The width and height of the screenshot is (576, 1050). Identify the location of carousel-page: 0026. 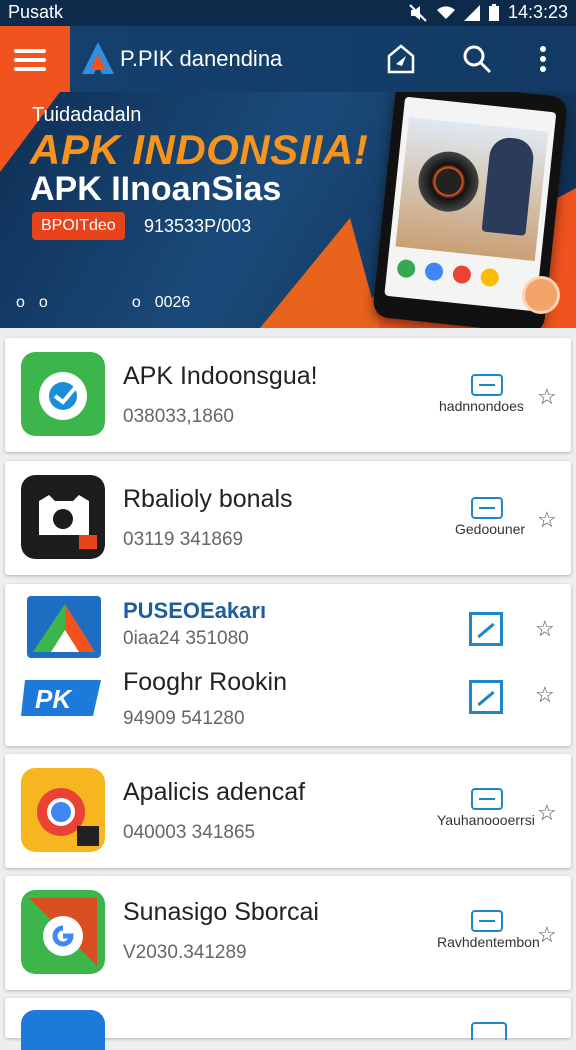
(172, 302).